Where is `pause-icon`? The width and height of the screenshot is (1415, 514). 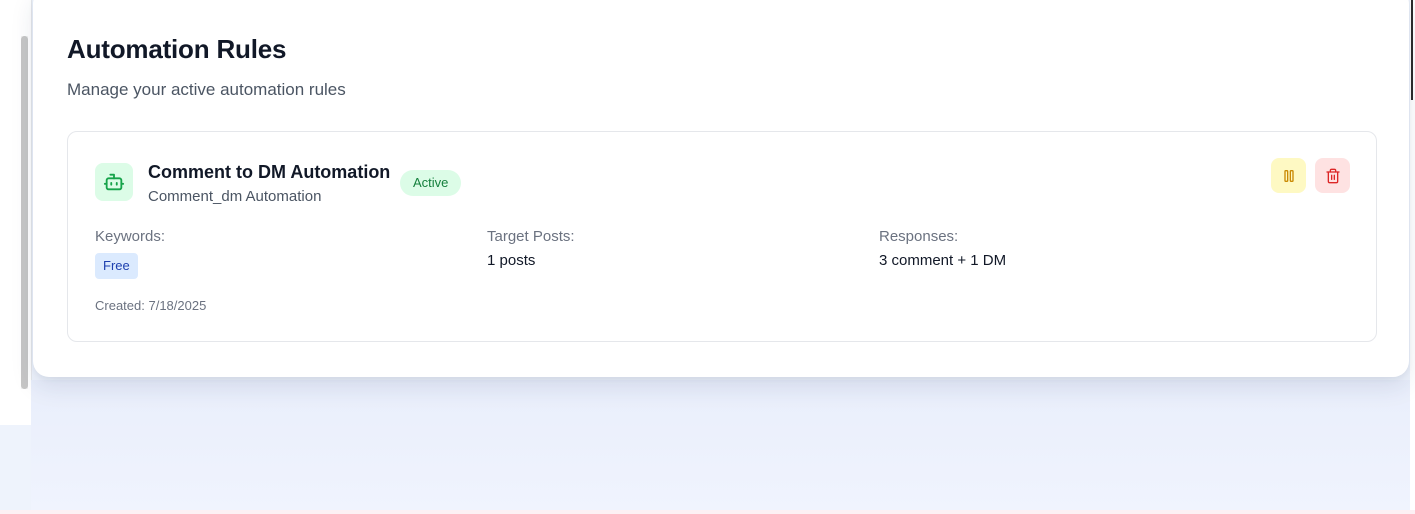
pause-icon is located at coordinates (1288, 175).